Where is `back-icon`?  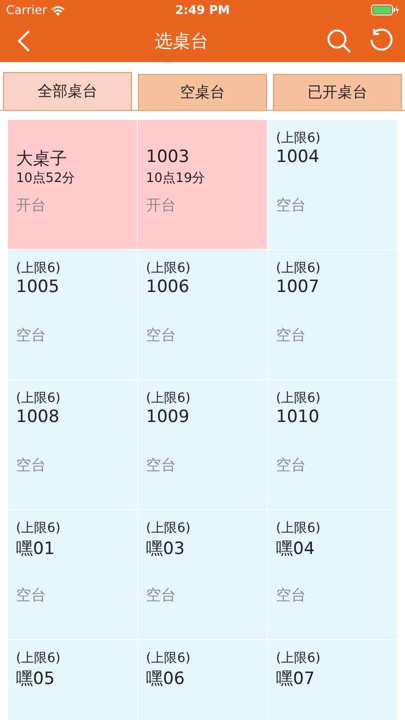 back-icon is located at coordinates (24, 41).